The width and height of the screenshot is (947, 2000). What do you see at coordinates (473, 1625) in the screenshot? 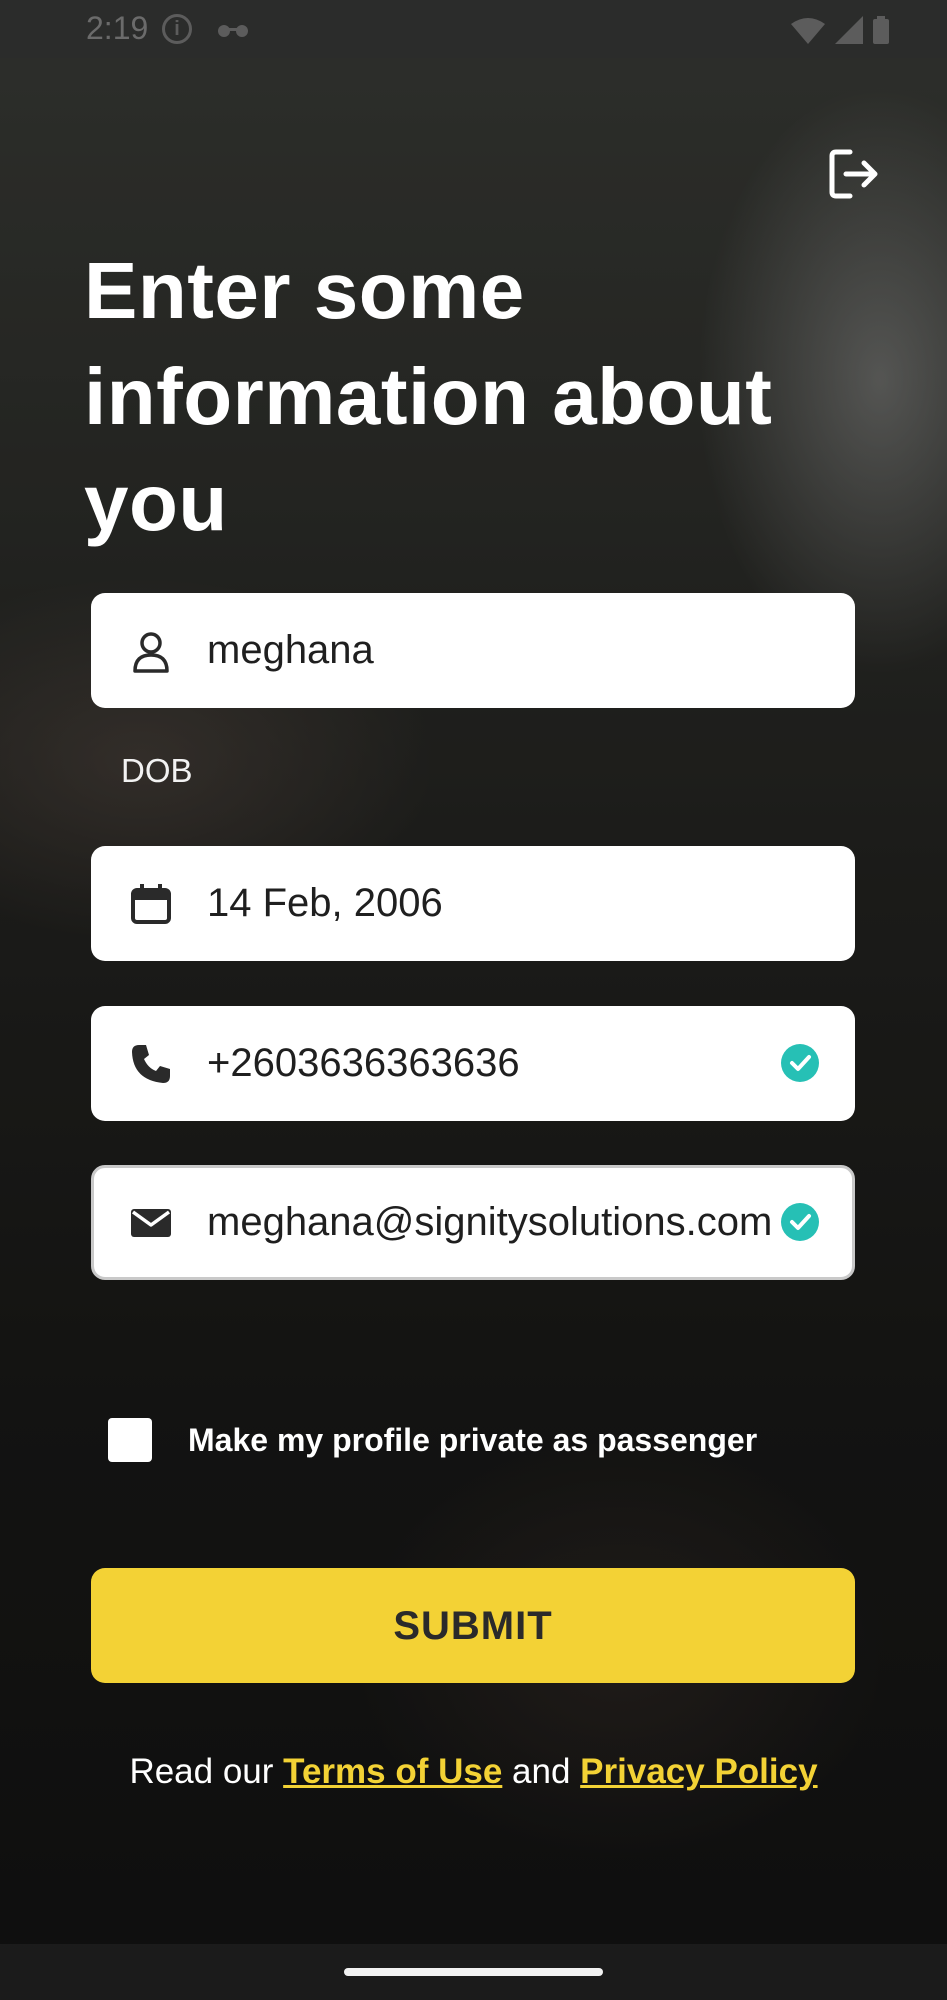
I see `submit-button: SUBMIT` at bounding box center [473, 1625].